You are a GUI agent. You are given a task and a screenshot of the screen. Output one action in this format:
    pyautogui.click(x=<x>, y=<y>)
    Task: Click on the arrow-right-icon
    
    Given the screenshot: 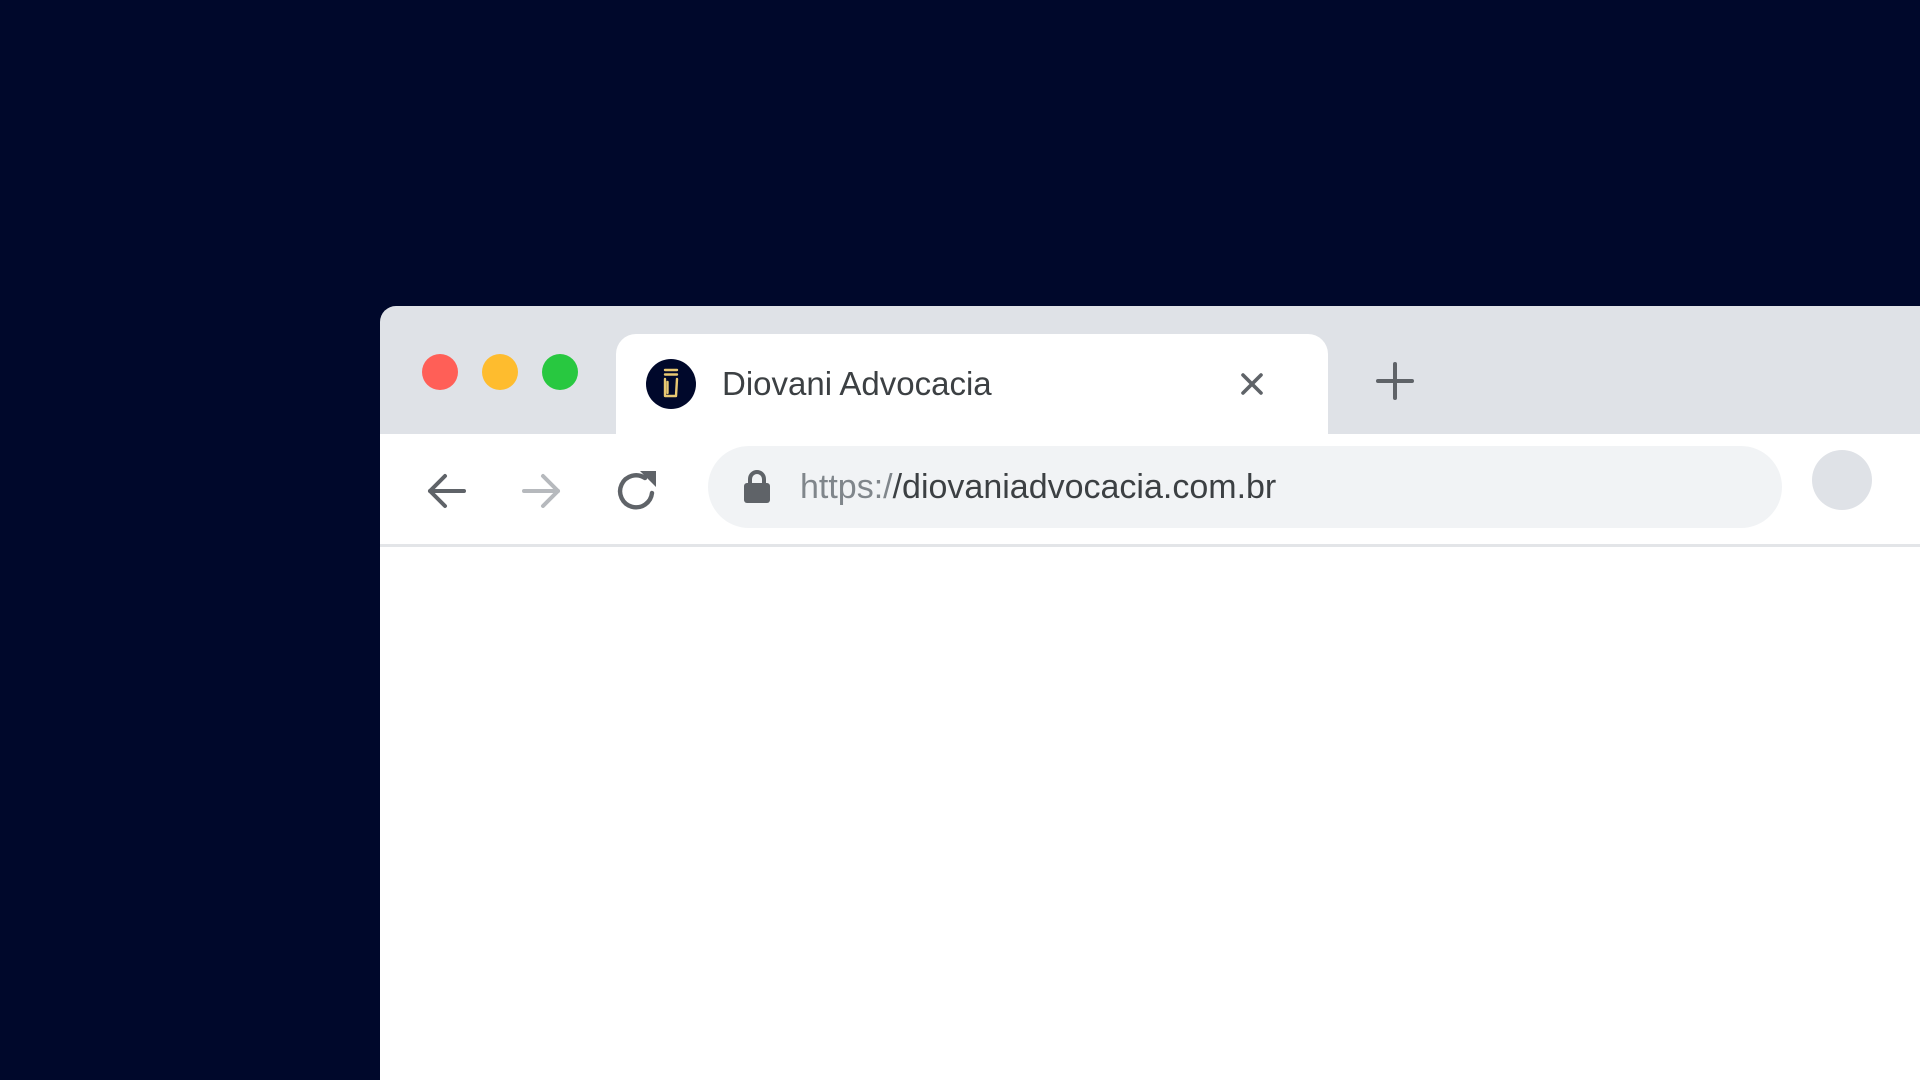 What is the action you would take?
    pyautogui.click(x=541, y=491)
    